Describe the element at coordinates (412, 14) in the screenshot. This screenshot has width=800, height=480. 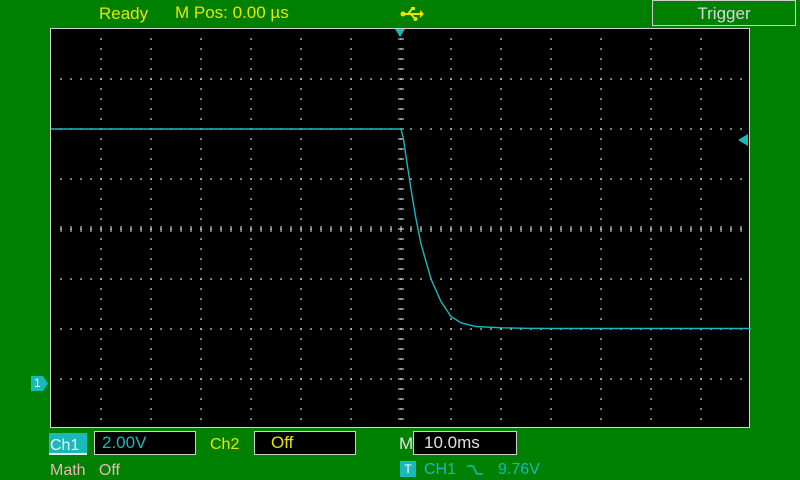
I see `usb-icon` at that location.